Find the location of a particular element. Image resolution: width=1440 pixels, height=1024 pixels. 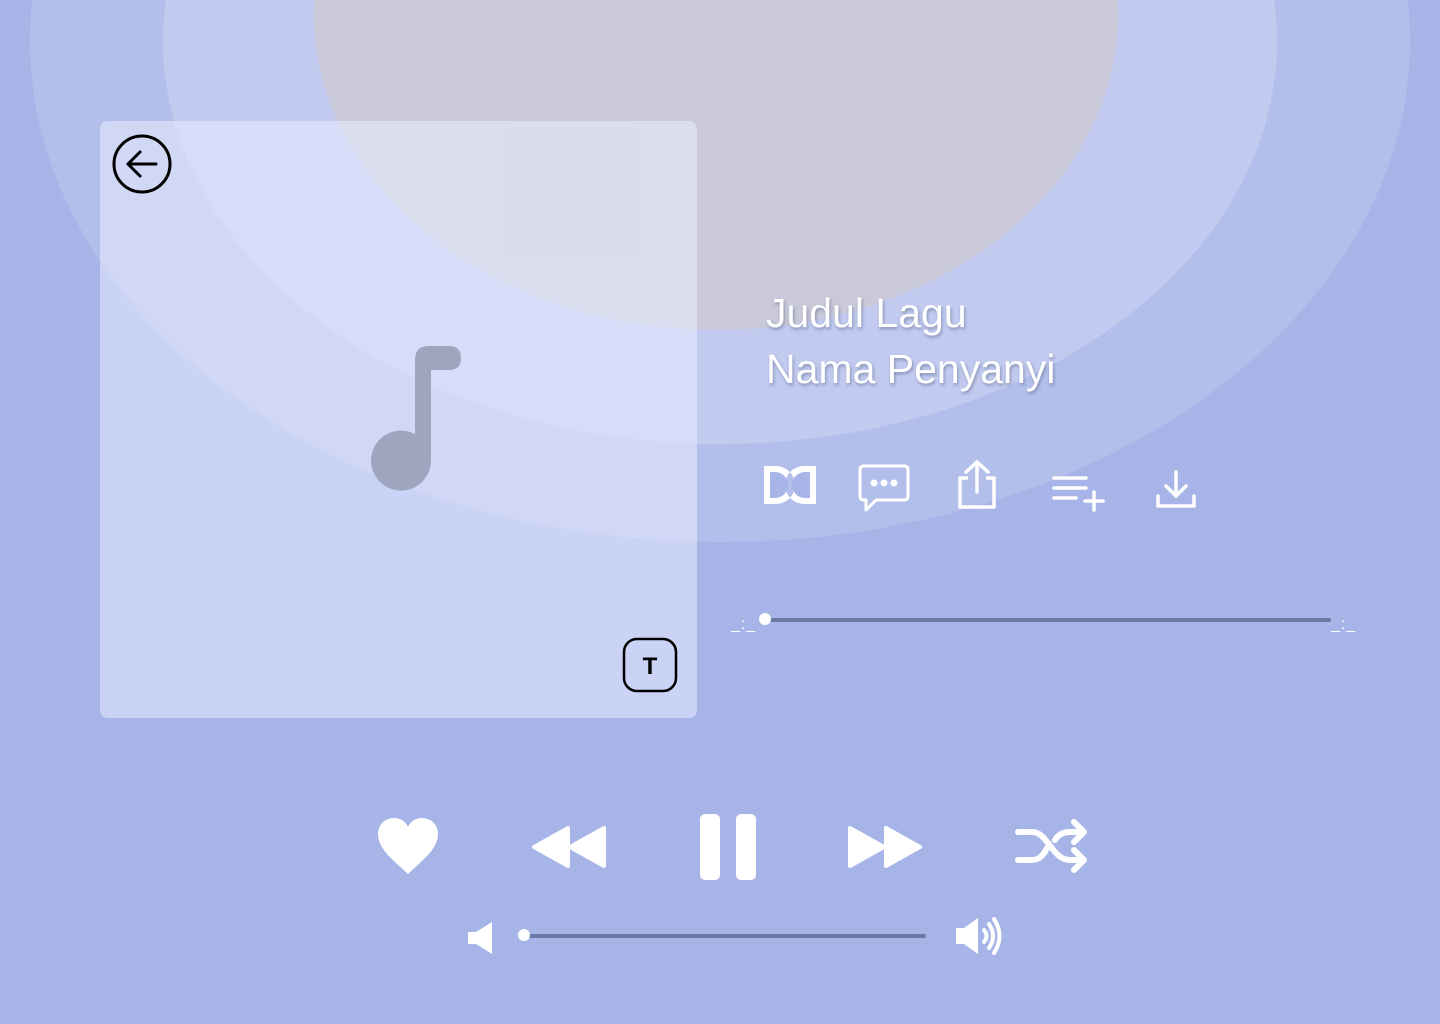

shuffle-icon is located at coordinates (1051, 846).